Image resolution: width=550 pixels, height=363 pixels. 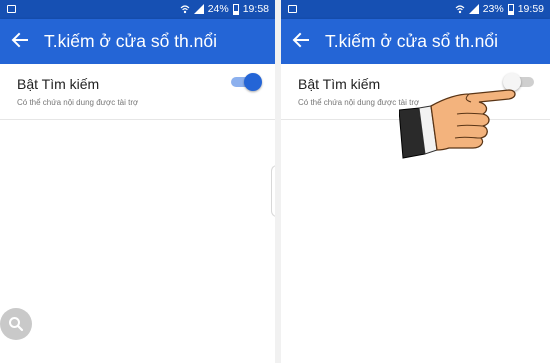 What do you see at coordinates (493, 9) in the screenshot?
I see `battery-percent: 23%` at bounding box center [493, 9].